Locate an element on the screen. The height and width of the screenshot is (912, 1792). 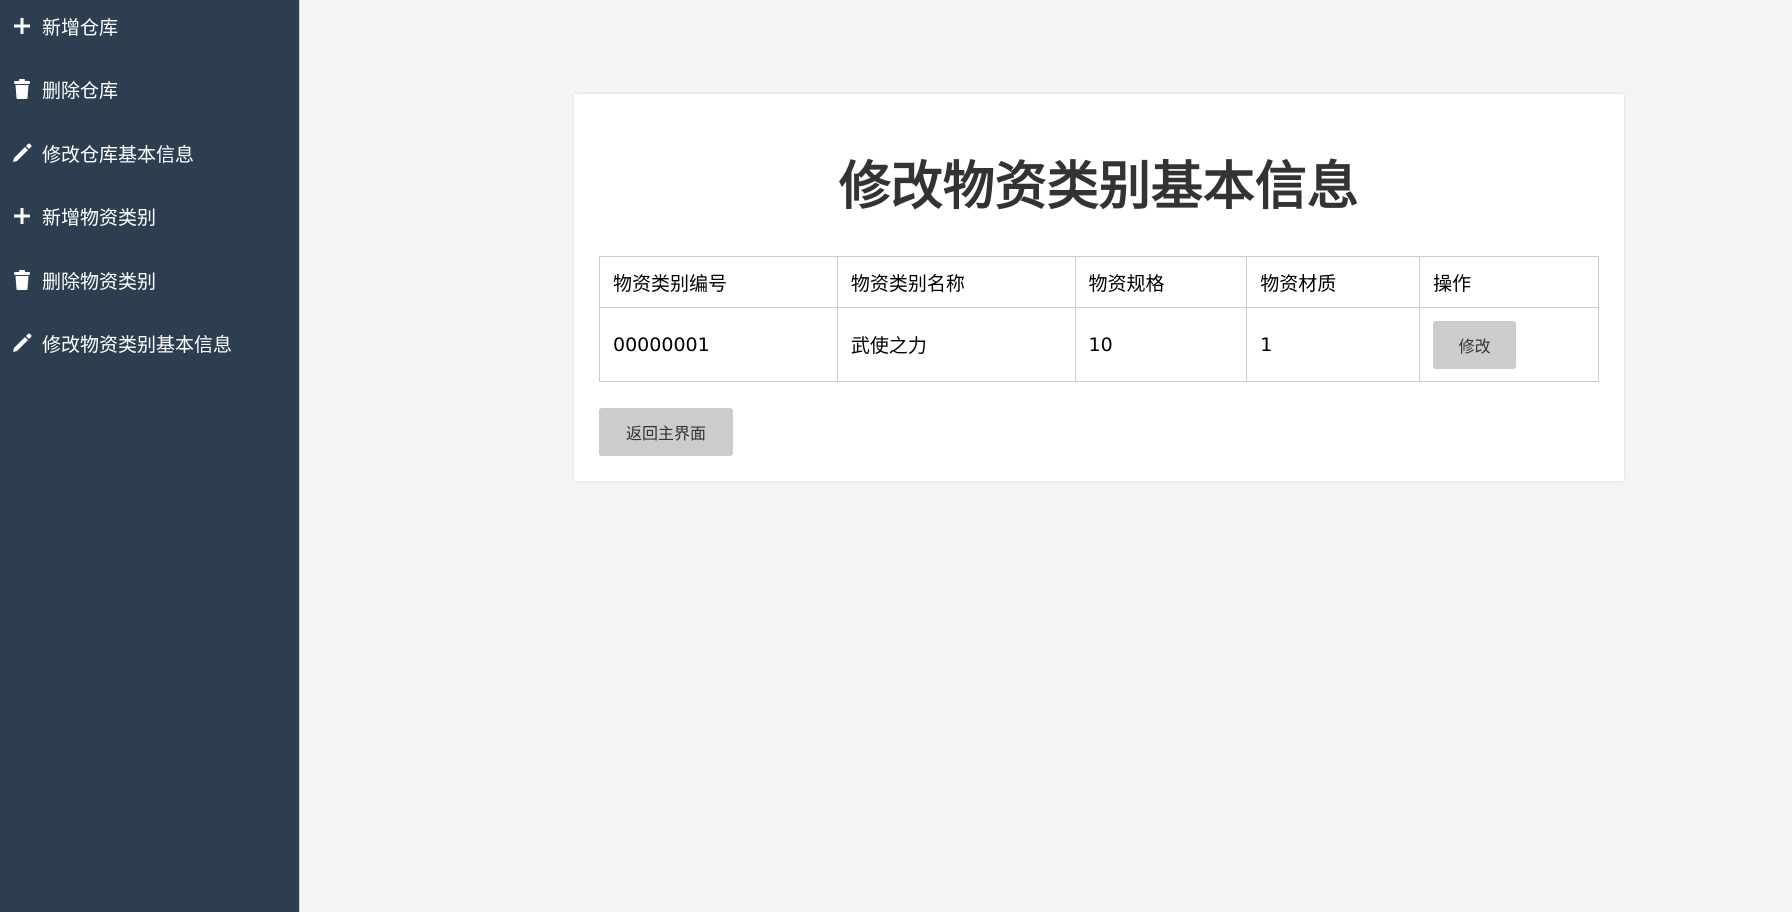
sidebar-item-edit-warehouse: 修改仓库基本信息 is located at coordinates (149, 153).